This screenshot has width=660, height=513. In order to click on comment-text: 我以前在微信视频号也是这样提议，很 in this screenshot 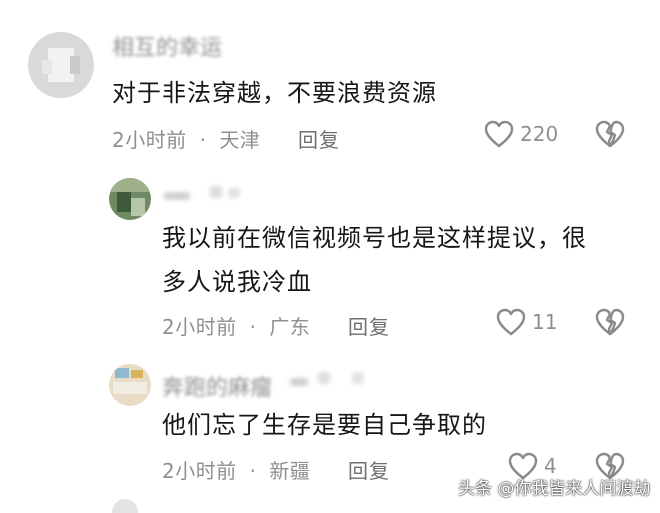, I will do `click(374, 238)`.